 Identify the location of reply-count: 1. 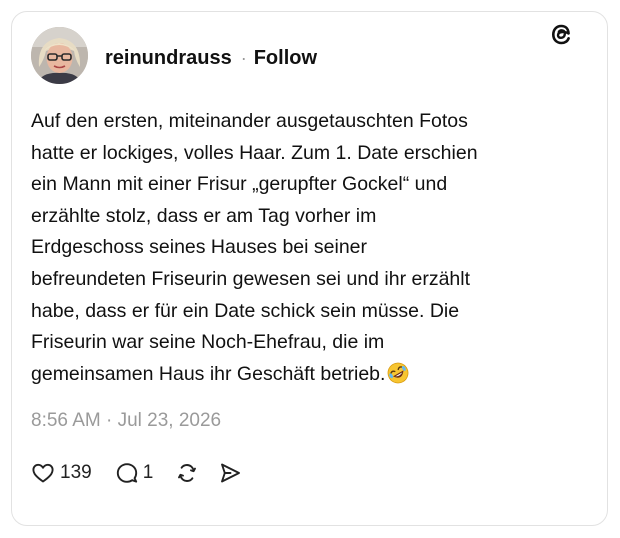
(148, 472).